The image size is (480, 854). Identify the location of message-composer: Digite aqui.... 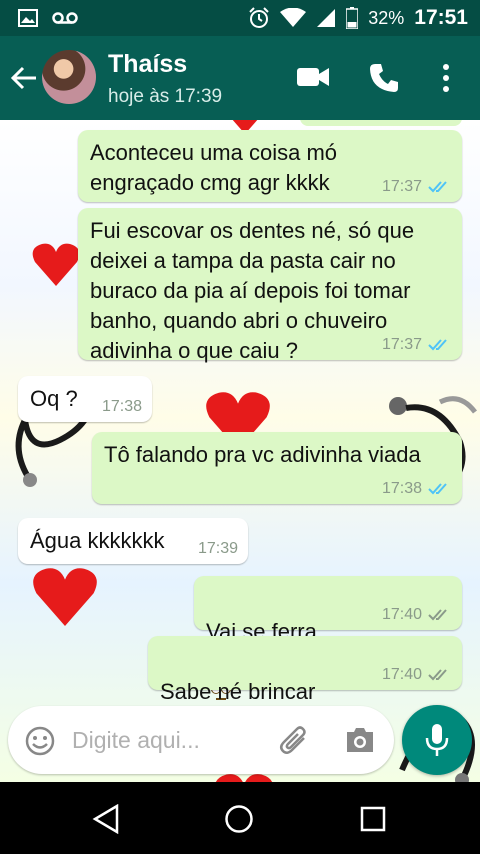
(201, 740).